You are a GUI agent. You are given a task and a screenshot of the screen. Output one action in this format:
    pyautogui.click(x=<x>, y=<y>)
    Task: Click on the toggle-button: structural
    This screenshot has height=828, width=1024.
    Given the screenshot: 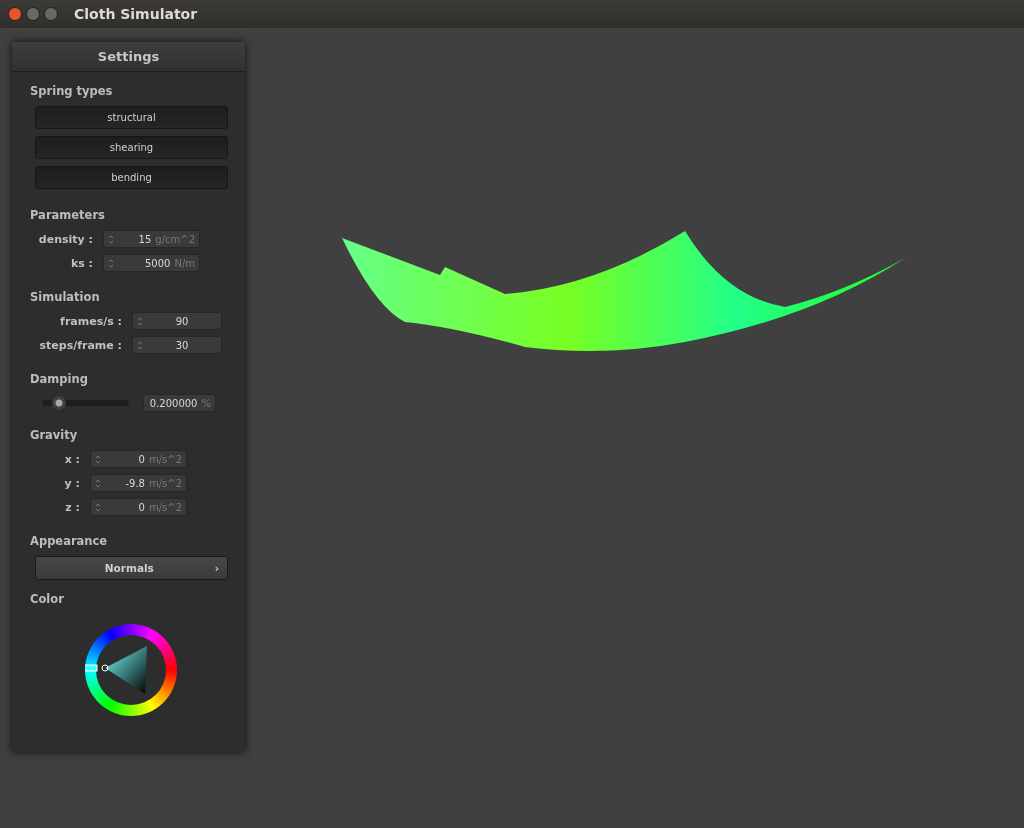 What is the action you would take?
    pyautogui.click(x=131, y=117)
    